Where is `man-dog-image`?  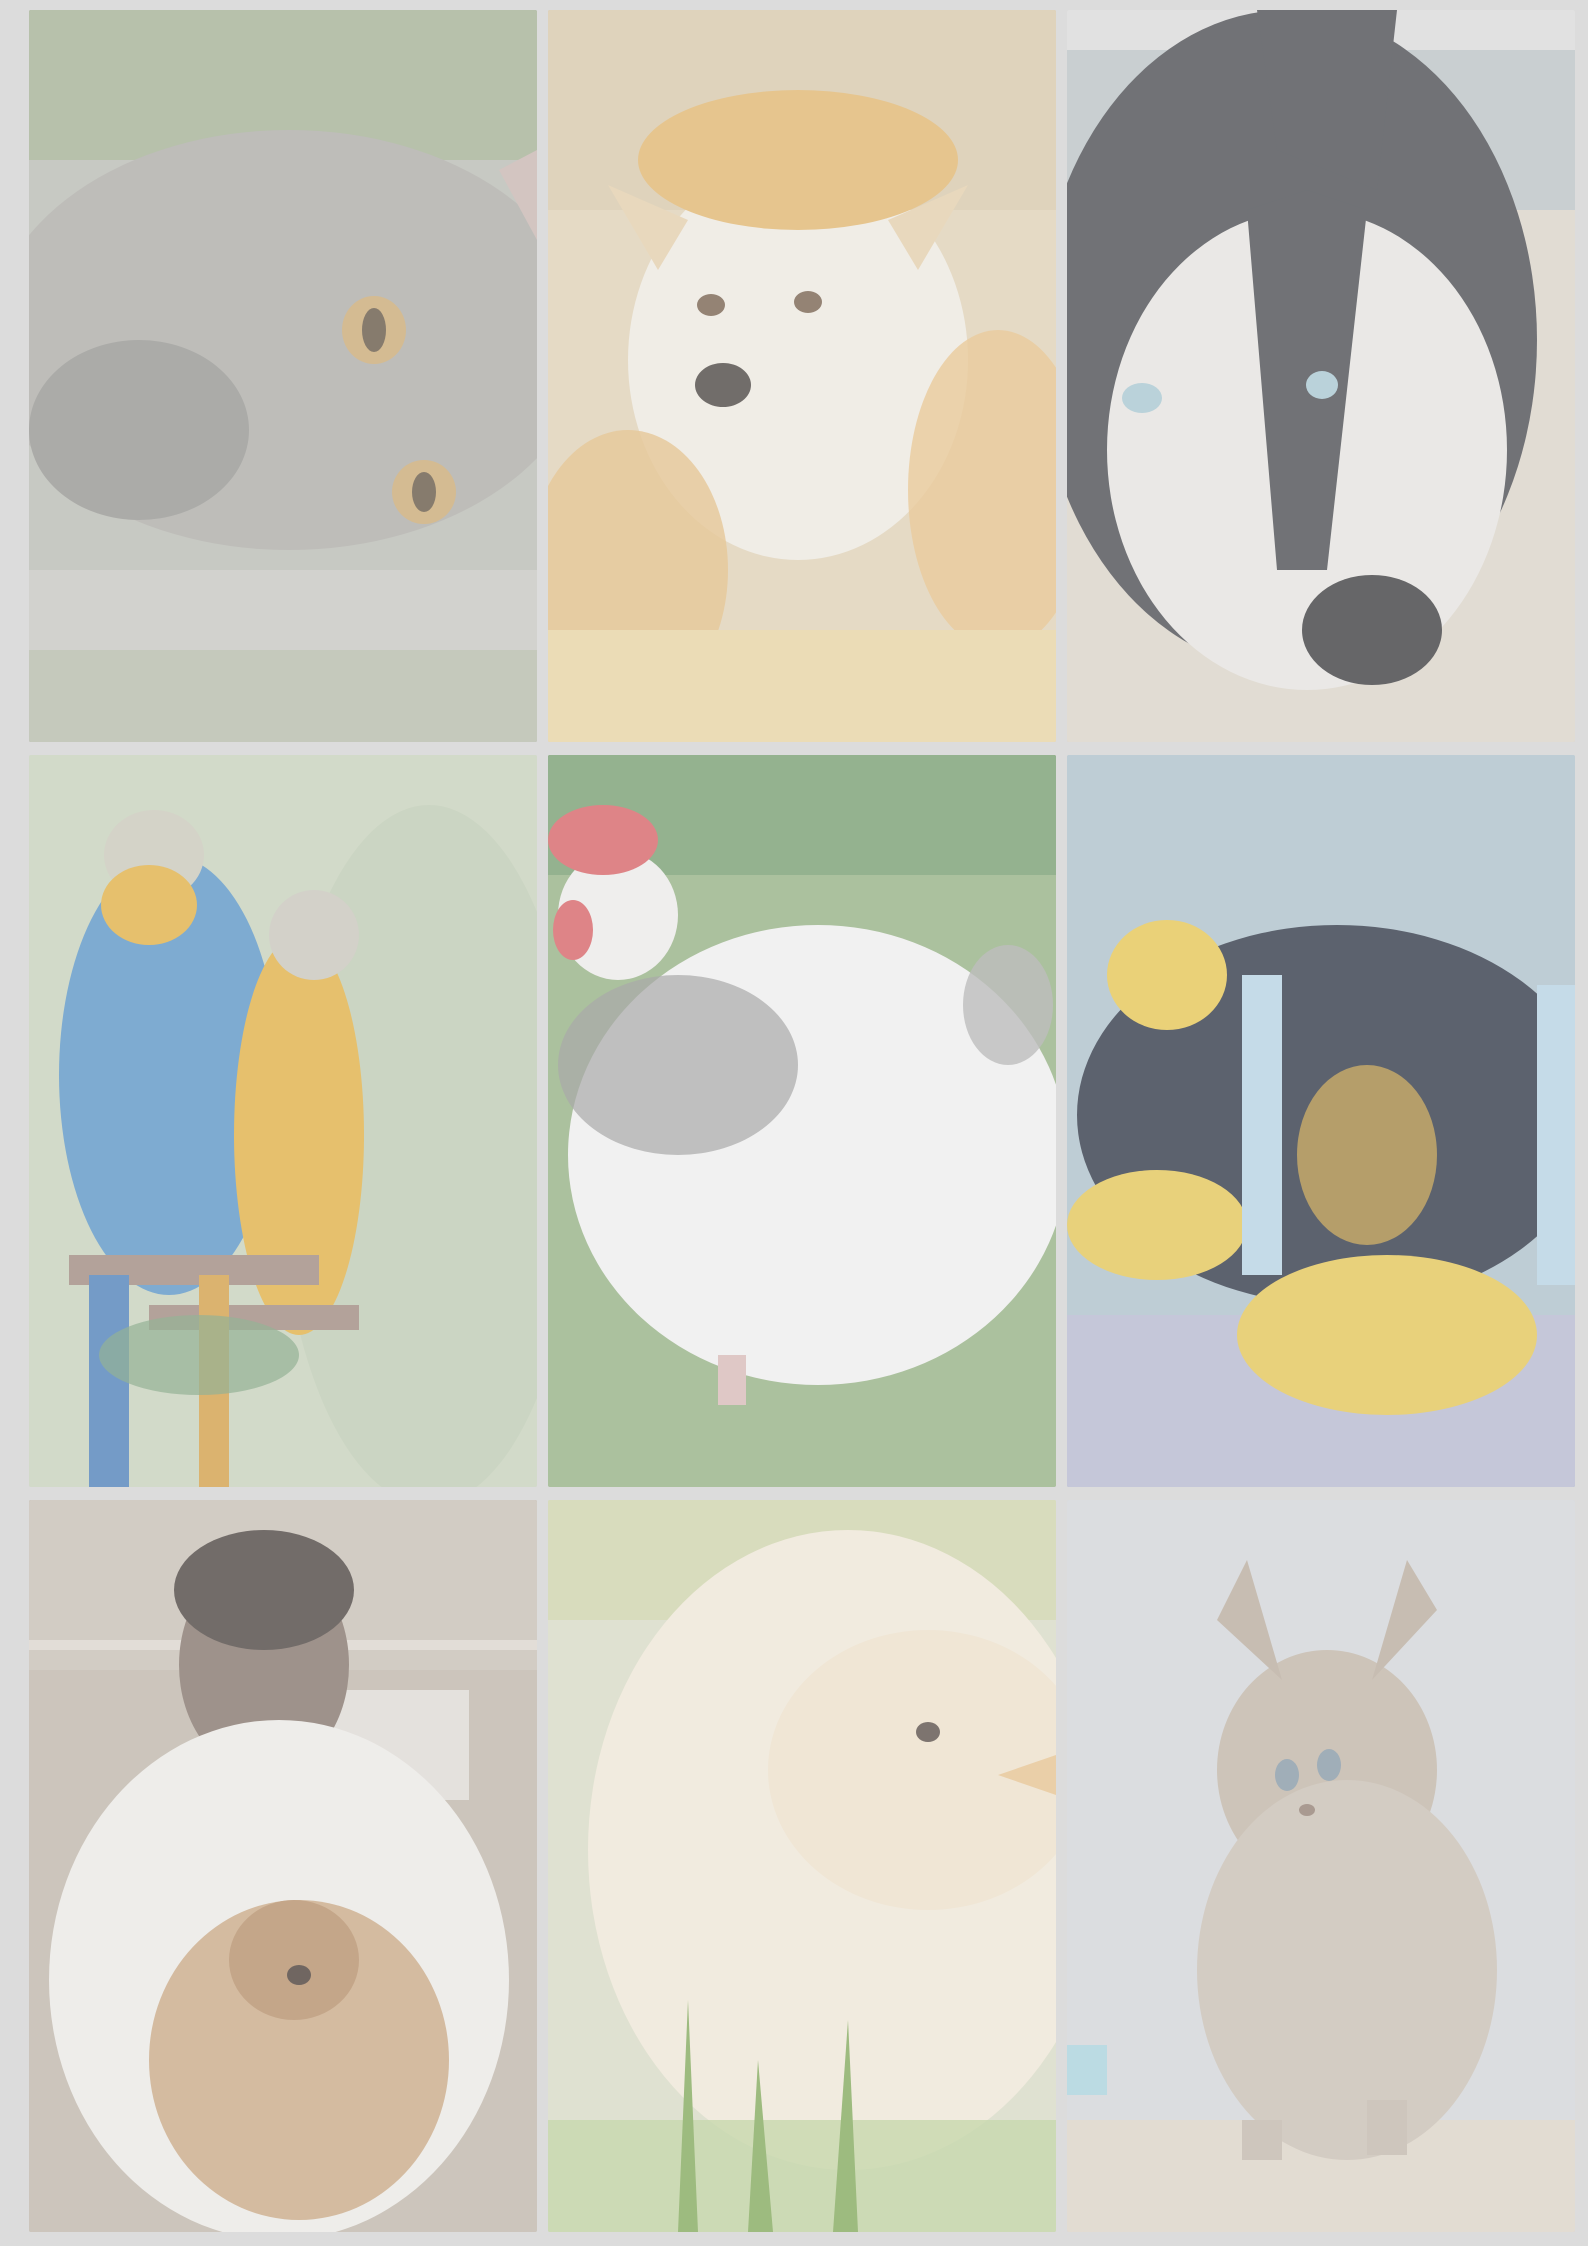 man-dog-image is located at coordinates (283, 1866).